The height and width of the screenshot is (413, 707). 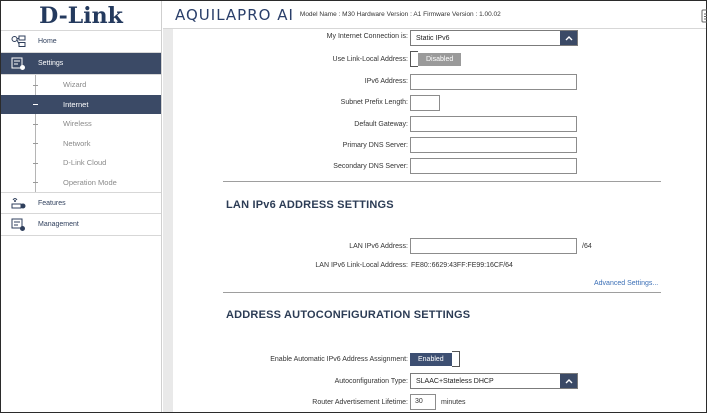 I want to click on sidebar-item-internet: Internet, so click(x=81, y=104).